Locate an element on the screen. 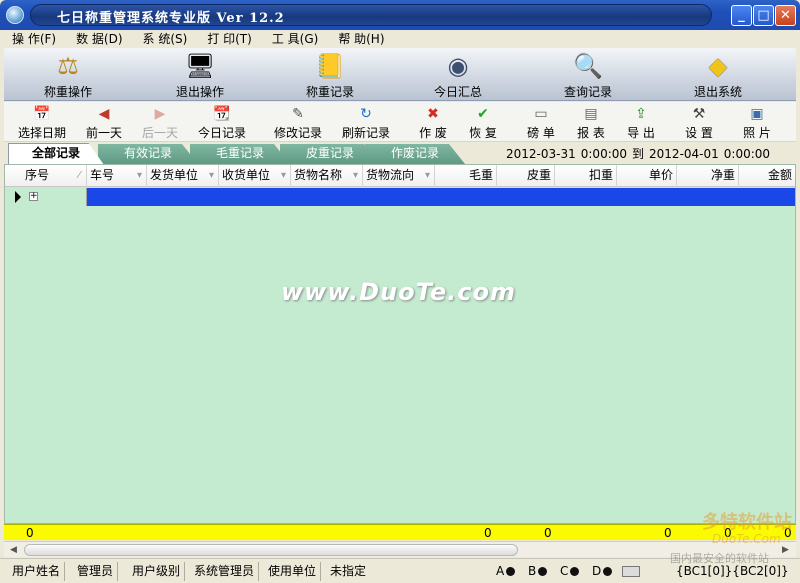 This screenshot has width=800, height=583. menu-help: 帮 助(H) is located at coordinates (359, 39).